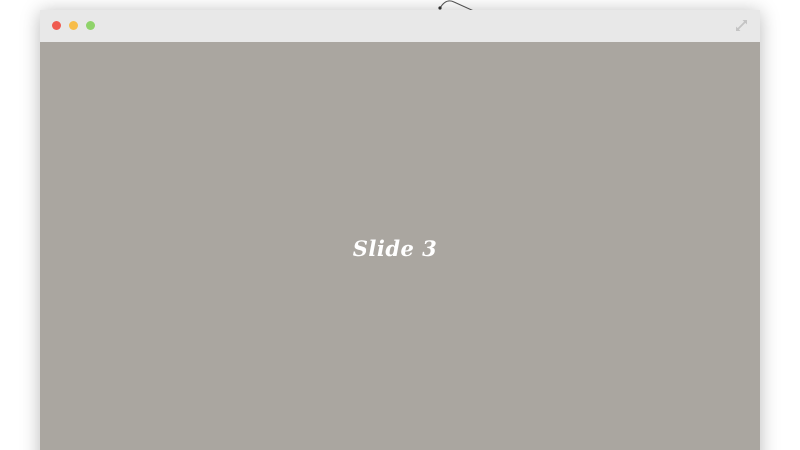 The height and width of the screenshot is (450, 800). Describe the element at coordinates (400, 26) in the screenshot. I see `window-titlebar` at that location.